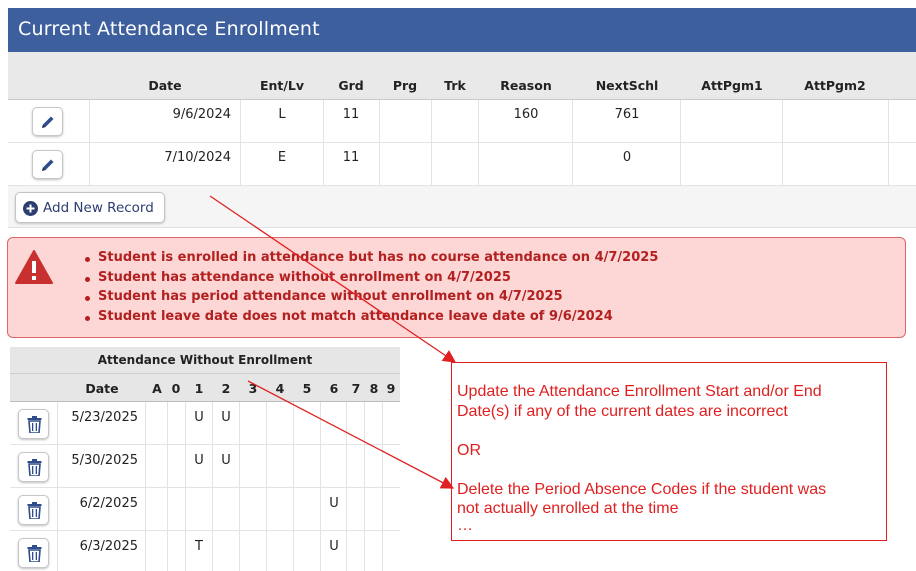 The height and width of the screenshot is (571, 916). Describe the element at coordinates (568, 508) in the screenshot. I see `callout-line: not actually enrolled at the time` at that location.